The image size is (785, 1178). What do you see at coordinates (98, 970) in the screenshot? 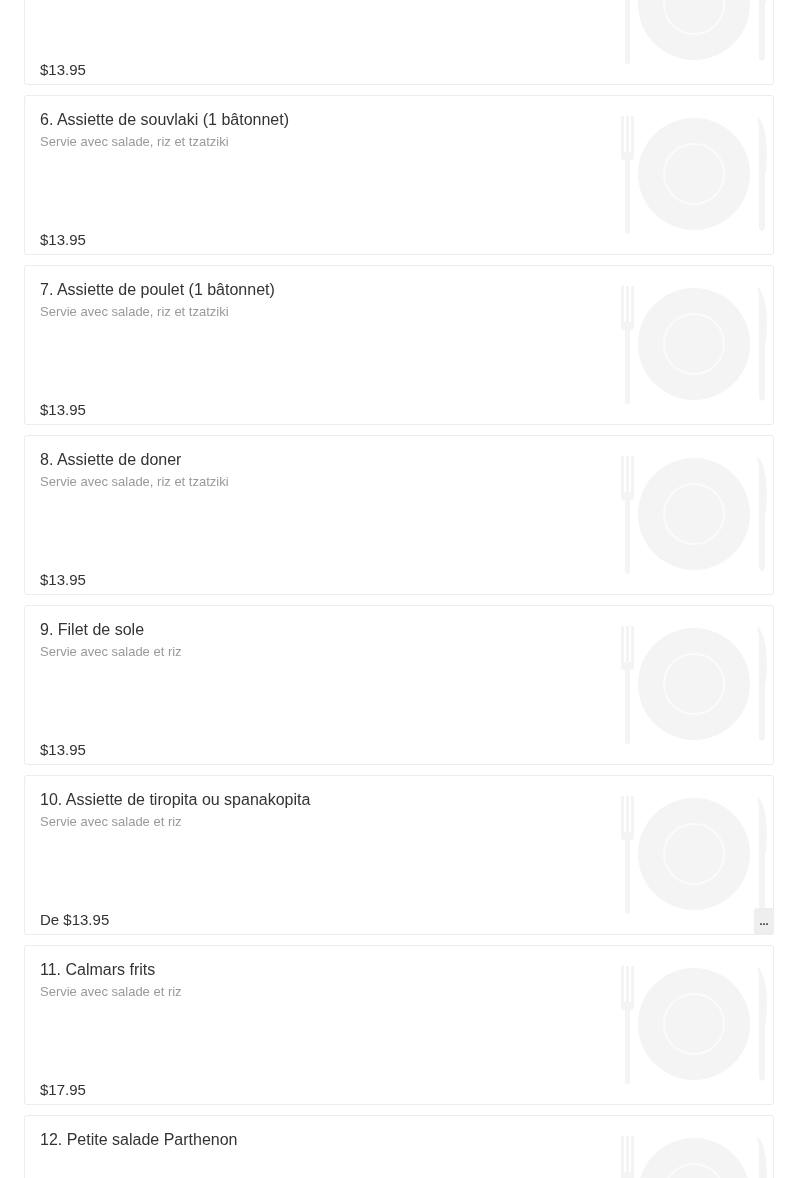
I see `item-title: 11. Calmars frits` at bounding box center [98, 970].